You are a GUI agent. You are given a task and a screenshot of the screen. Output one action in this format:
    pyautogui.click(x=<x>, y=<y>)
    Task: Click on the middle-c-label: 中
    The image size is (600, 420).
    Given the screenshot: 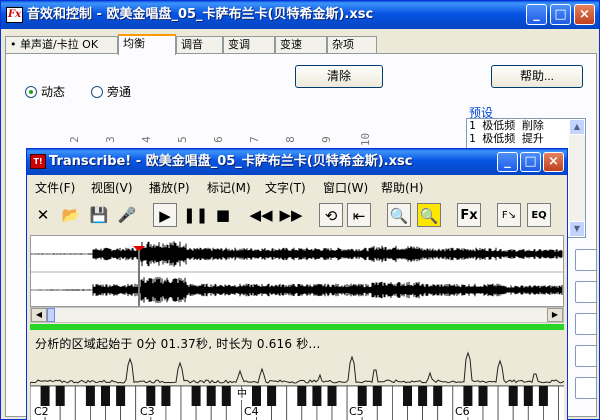 What is the action you would take?
    pyautogui.click(x=242, y=394)
    